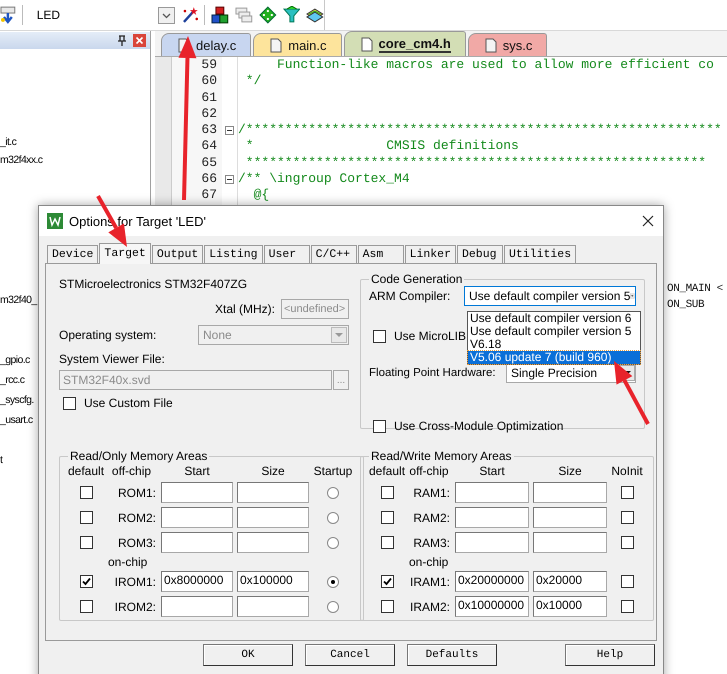  Describe the element at coordinates (297, 44) in the screenshot. I see `editor-tab: main.c` at that location.